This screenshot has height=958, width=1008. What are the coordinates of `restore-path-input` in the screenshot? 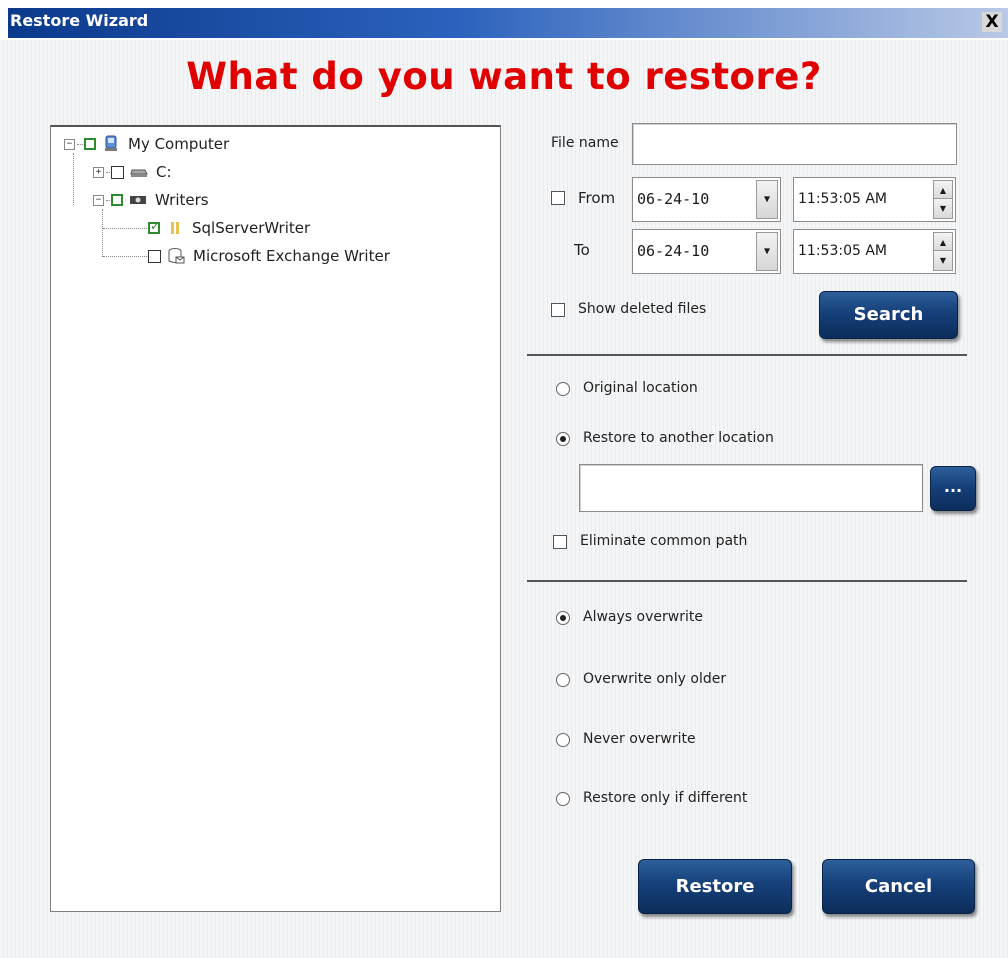 It's located at (751, 488).